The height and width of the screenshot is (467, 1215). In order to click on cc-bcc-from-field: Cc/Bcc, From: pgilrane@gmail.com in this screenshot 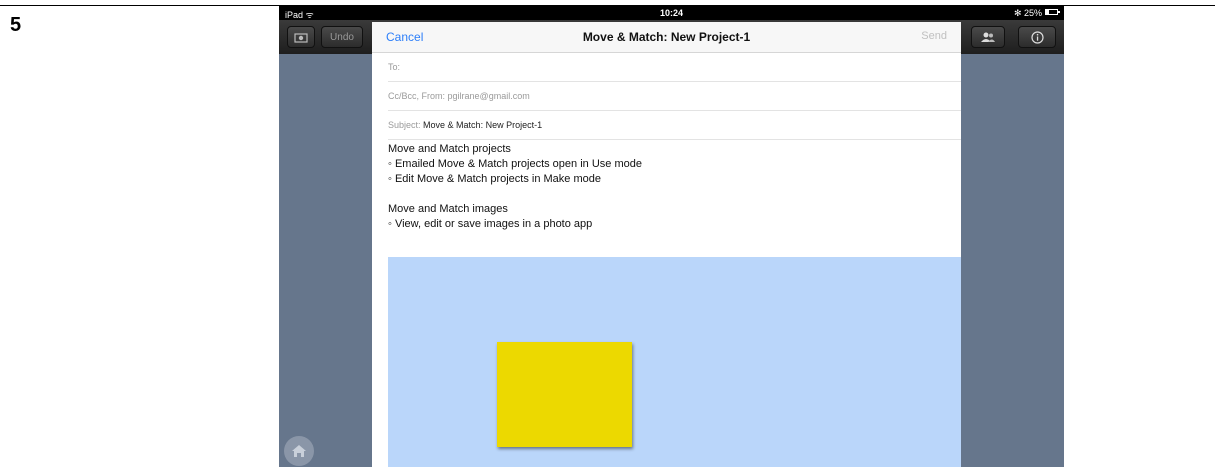, I will do `click(674, 96)`.